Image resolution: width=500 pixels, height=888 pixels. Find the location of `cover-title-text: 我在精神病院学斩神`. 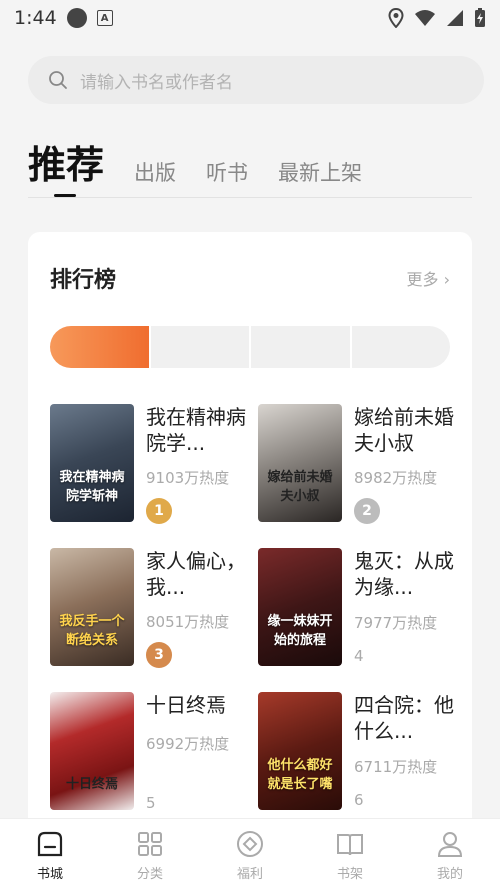

cover-title-text: 我在精神病院学斩神 is located at coordinates (92, 487).